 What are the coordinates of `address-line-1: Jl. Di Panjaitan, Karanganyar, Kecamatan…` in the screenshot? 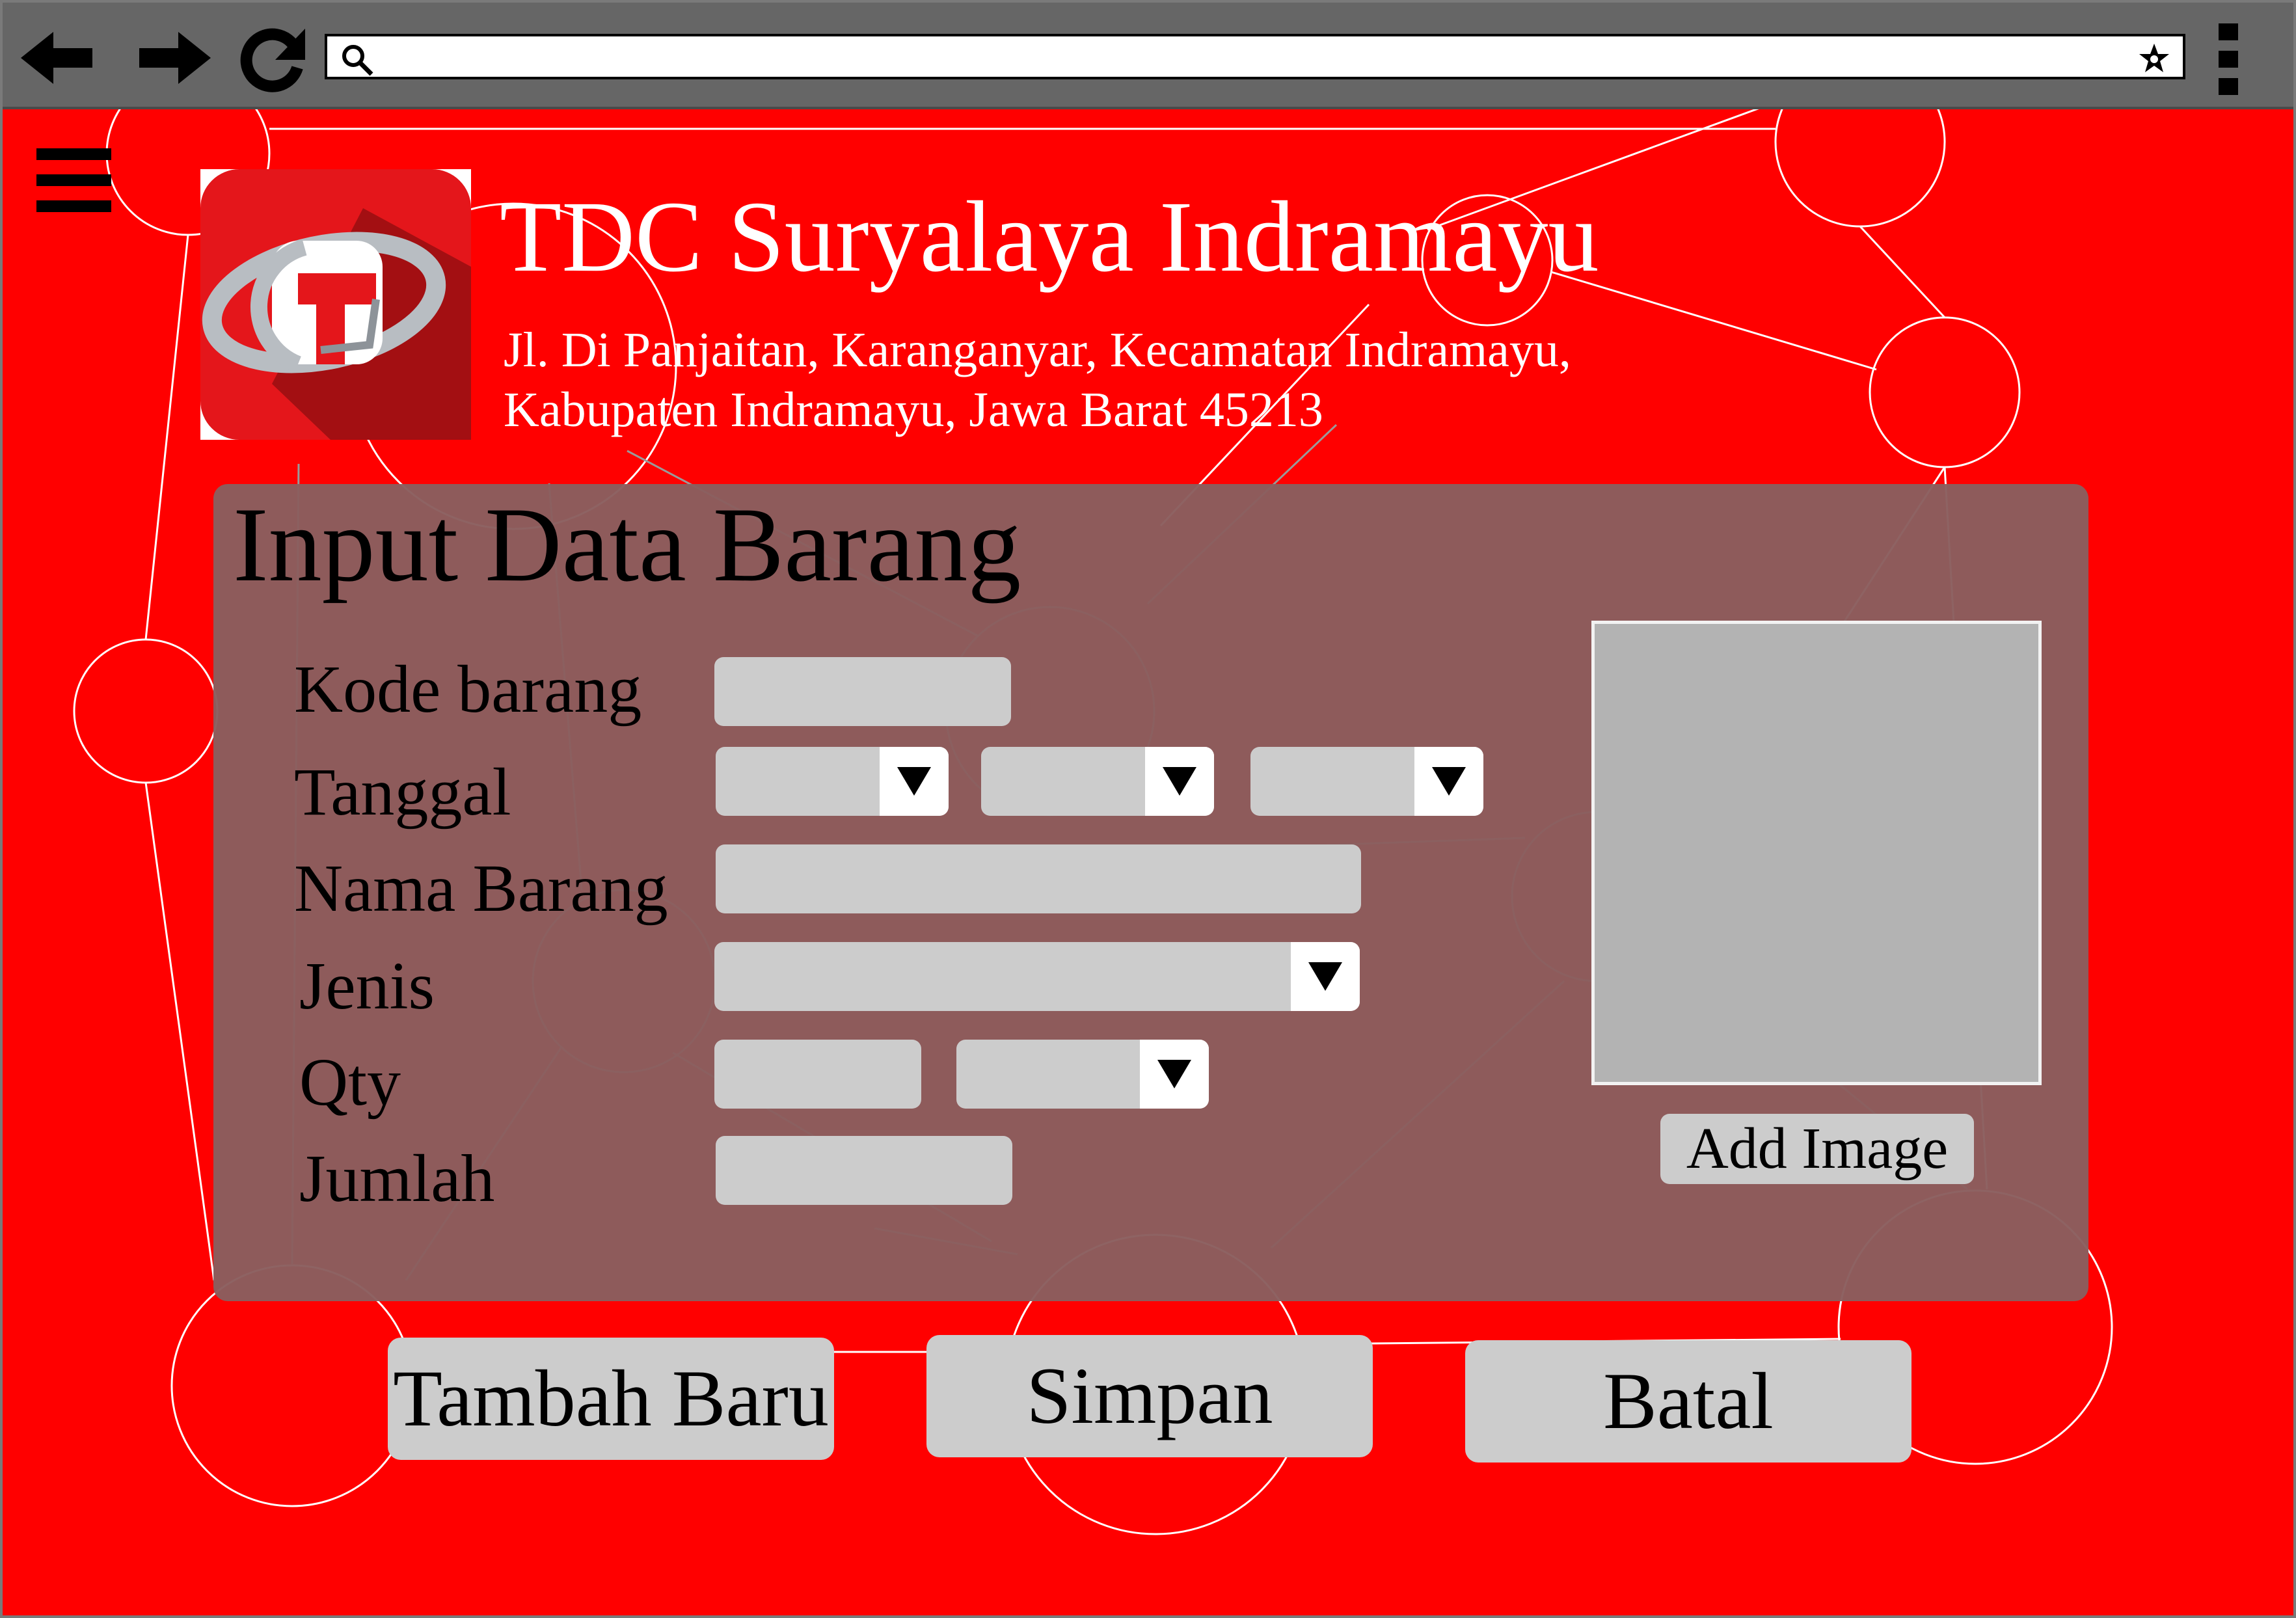 It's located at (1037, 350).